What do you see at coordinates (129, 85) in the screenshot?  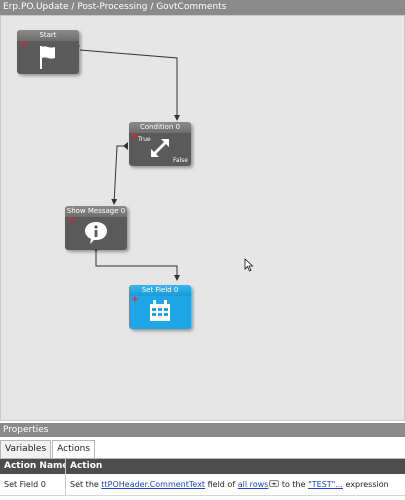 I see `connector-start-condition` at bounding box center [129, 85].